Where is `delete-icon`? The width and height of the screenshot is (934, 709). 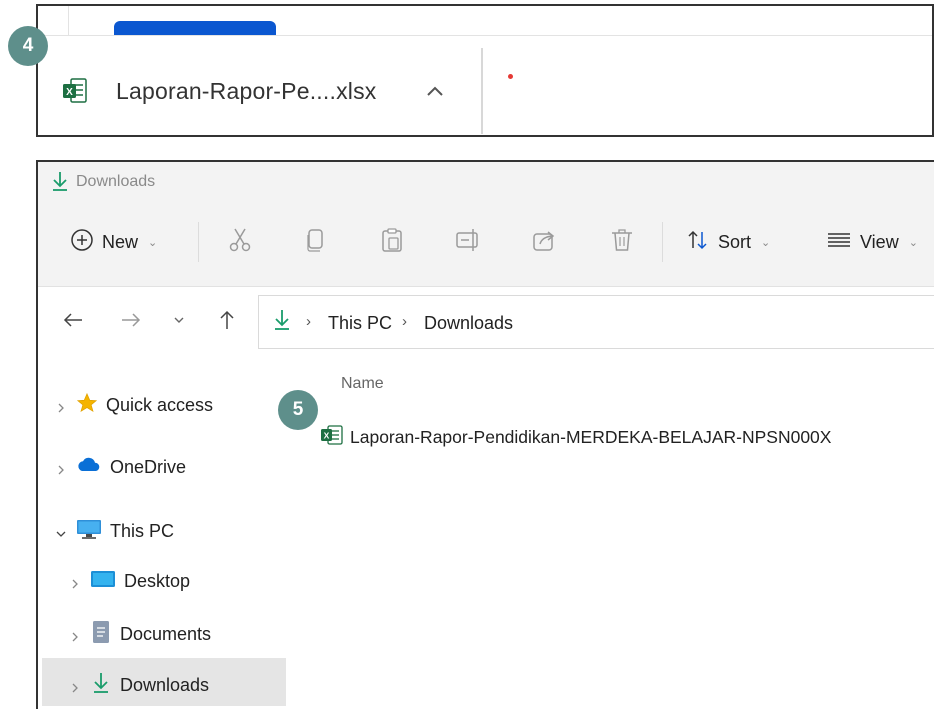
delete-icon is located at coordinates (622, 240).